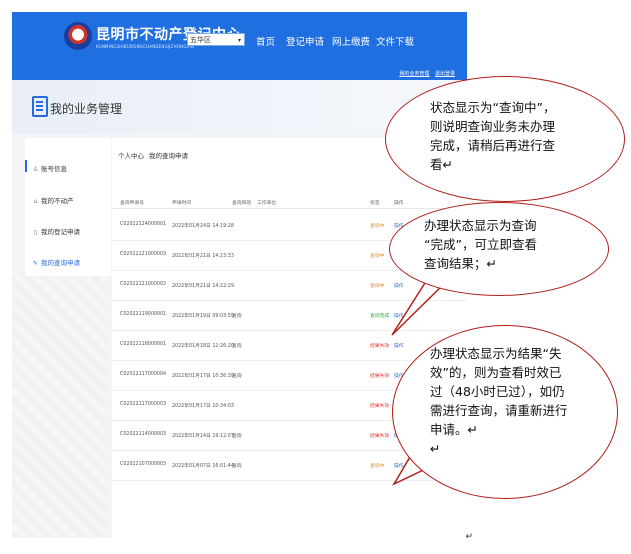  I want to click on paragraph-mark: ↵, so click(469, 537).